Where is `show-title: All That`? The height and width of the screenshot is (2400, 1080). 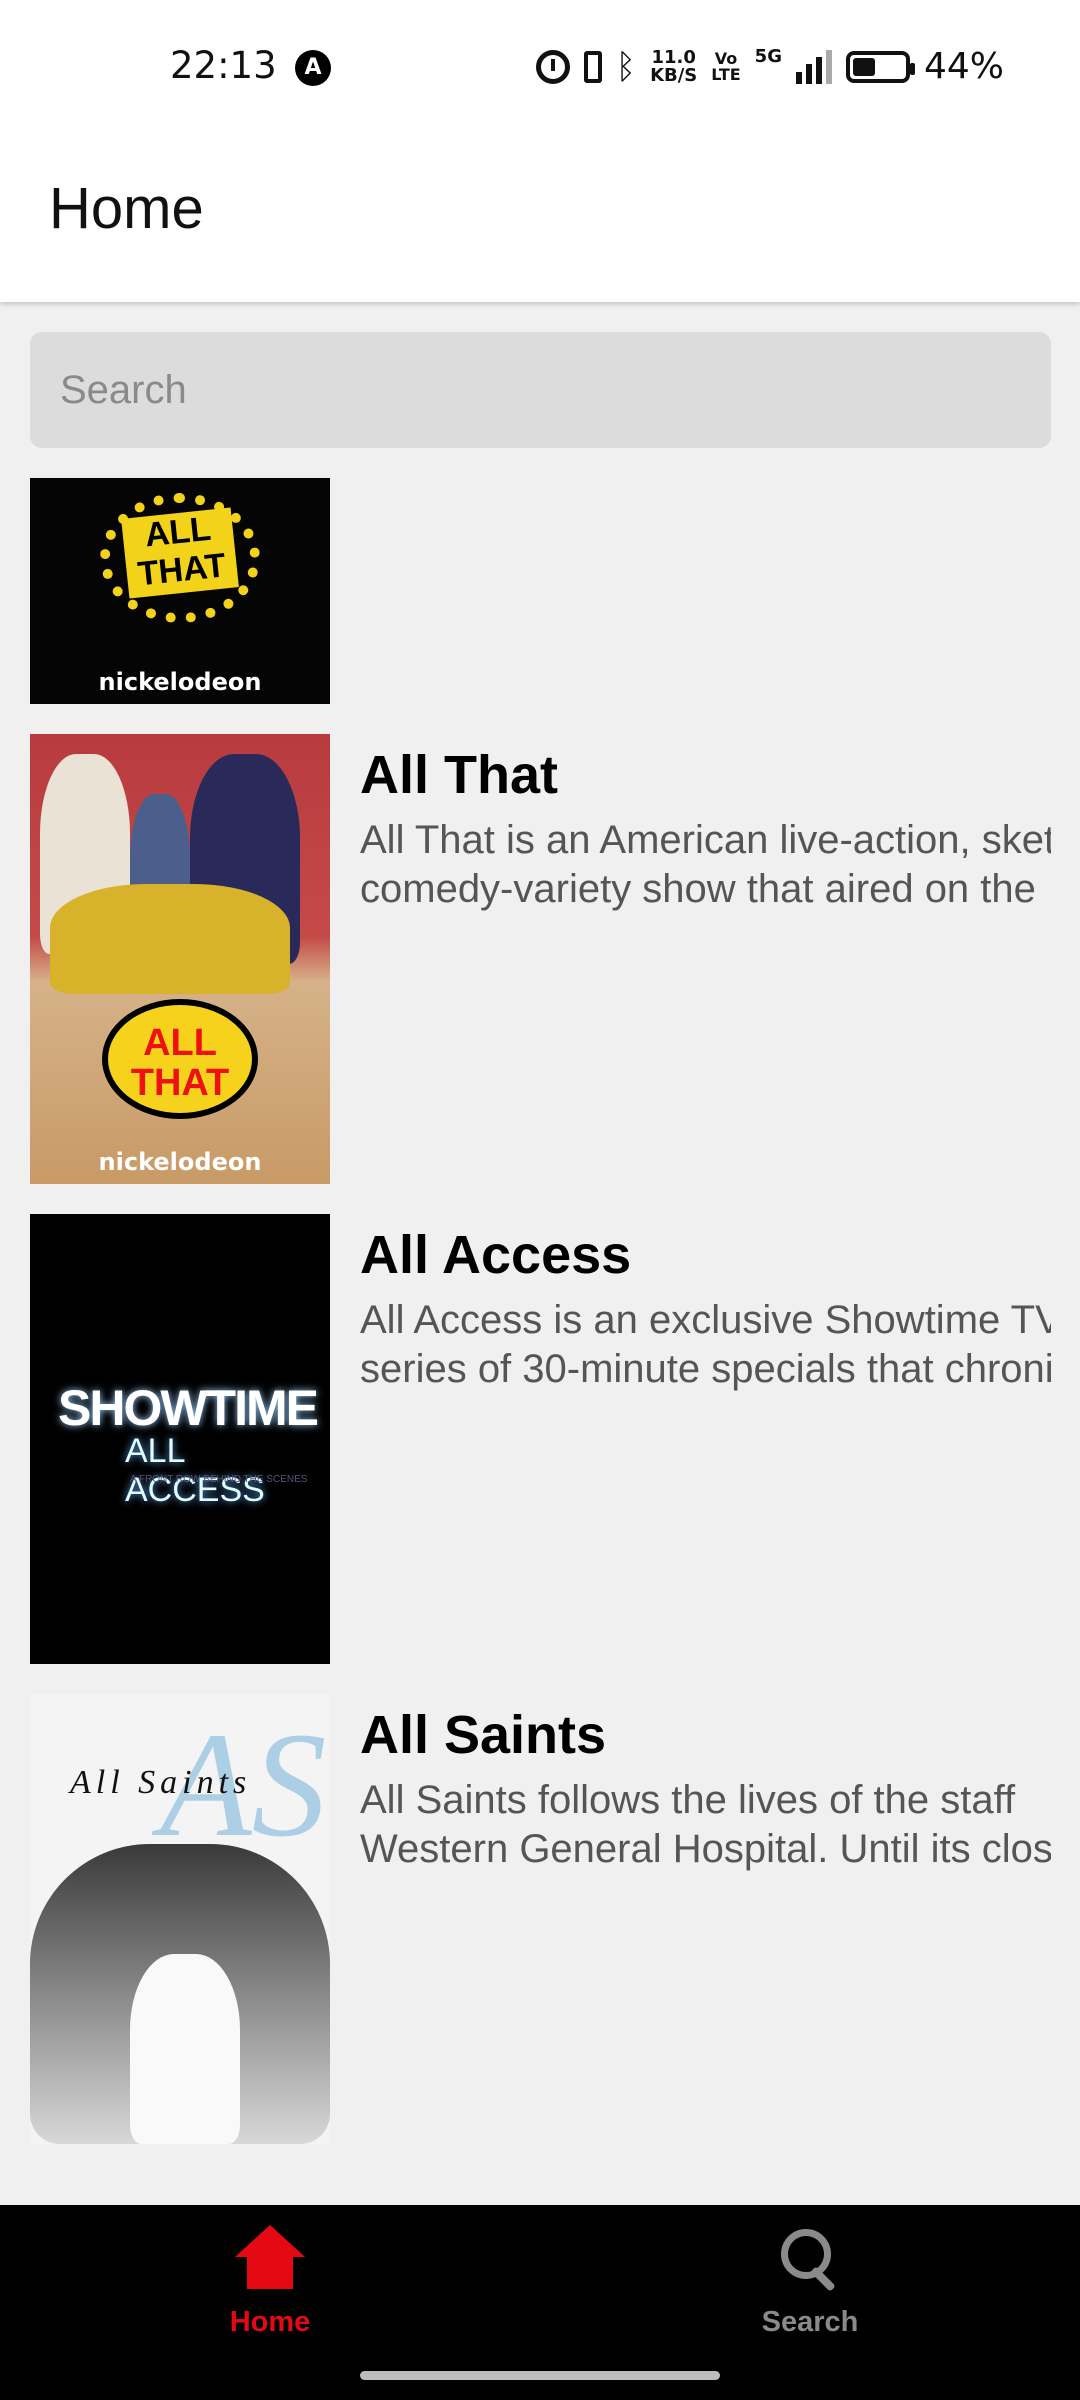
show-title: All That is located at coordinates (459, 775).